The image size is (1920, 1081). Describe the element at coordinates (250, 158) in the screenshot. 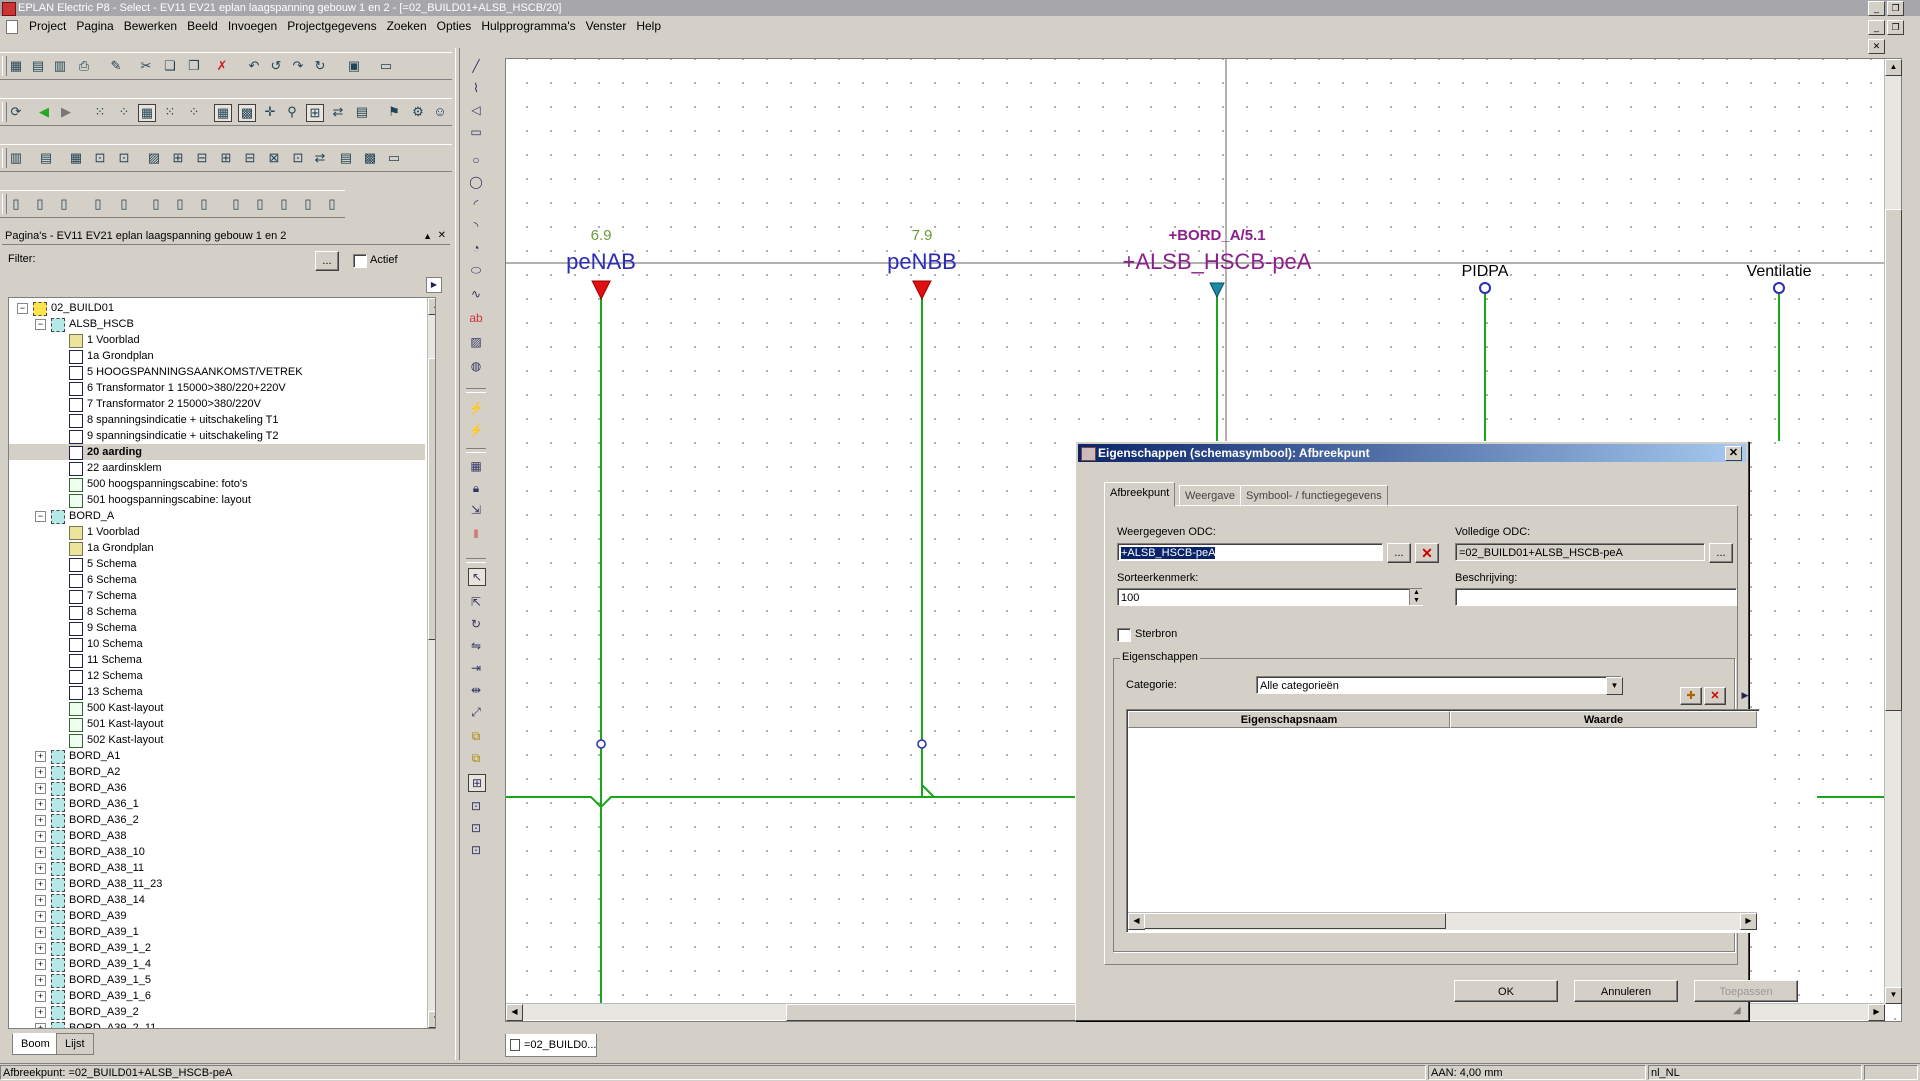

I see `insert-j-icon: ⊟` at that location.